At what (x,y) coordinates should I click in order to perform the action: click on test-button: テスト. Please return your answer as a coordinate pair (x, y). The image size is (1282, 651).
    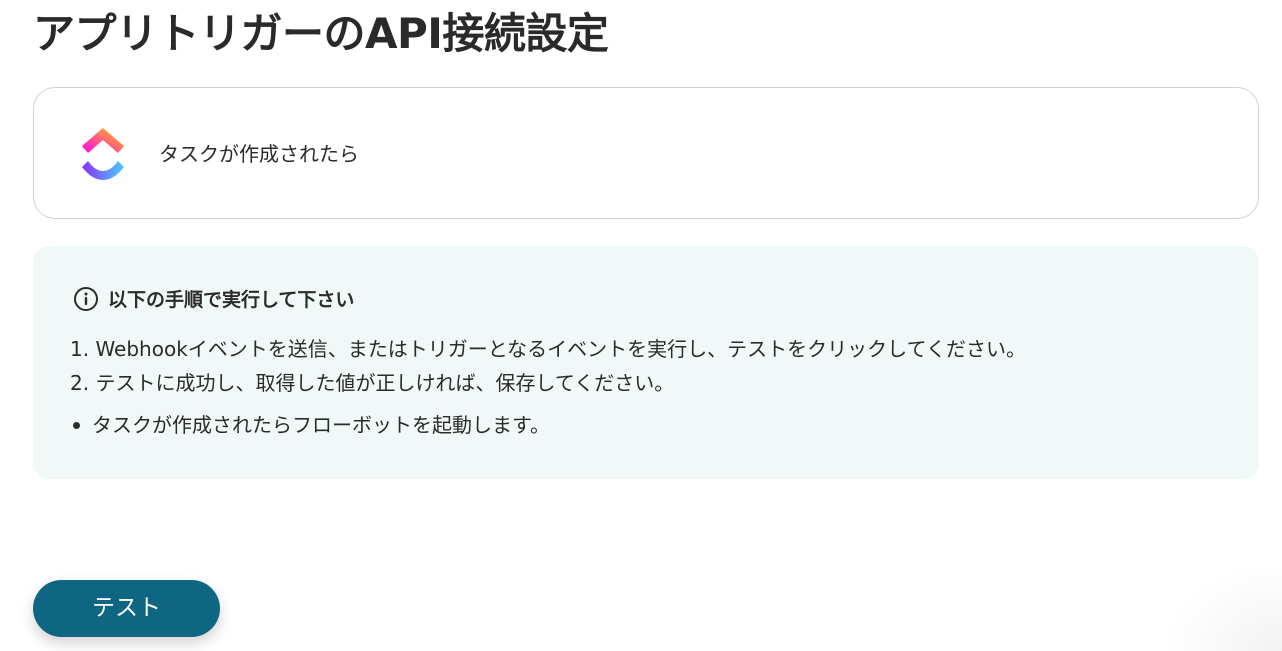
    Looking at the image, I should click on (126, 608).